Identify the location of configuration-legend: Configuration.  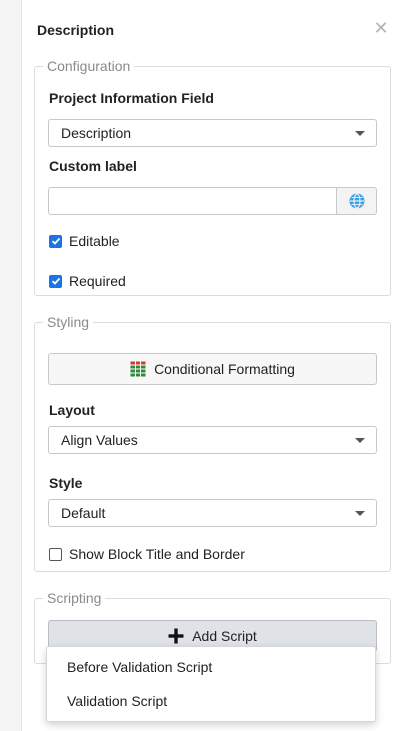
(89, 66).